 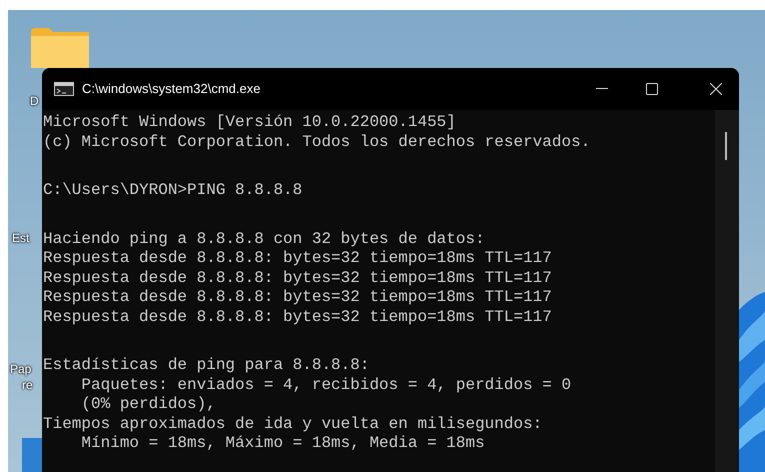 What do you see at coordinates (652, 89) in the screenshot?
I see `maximize-icon` at bounding box center [652, 89].